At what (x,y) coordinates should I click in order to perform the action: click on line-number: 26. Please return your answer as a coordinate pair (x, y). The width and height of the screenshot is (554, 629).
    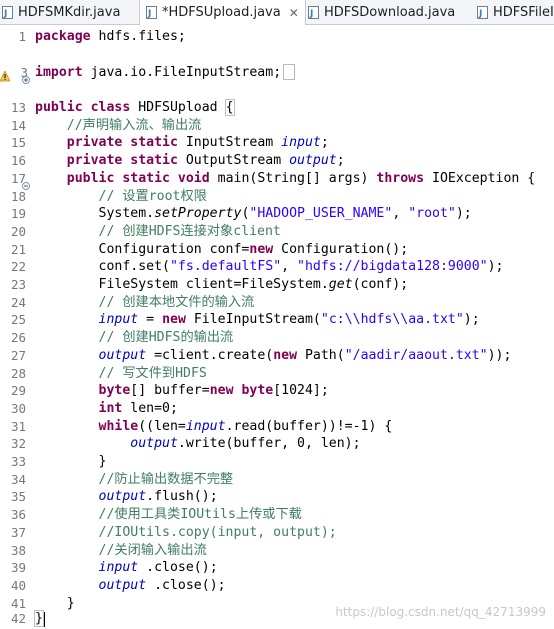
    Looking at the image, I should click on (18, 338).